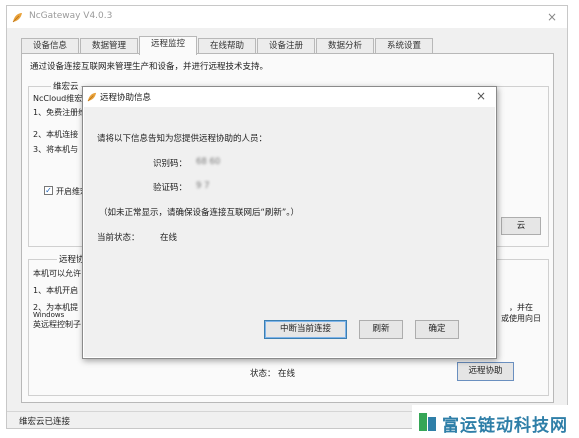  I want to click on panel-description: 通过设备连接互联网来管理生产和设备，并进行远程技术支持。, so click(149, 67).